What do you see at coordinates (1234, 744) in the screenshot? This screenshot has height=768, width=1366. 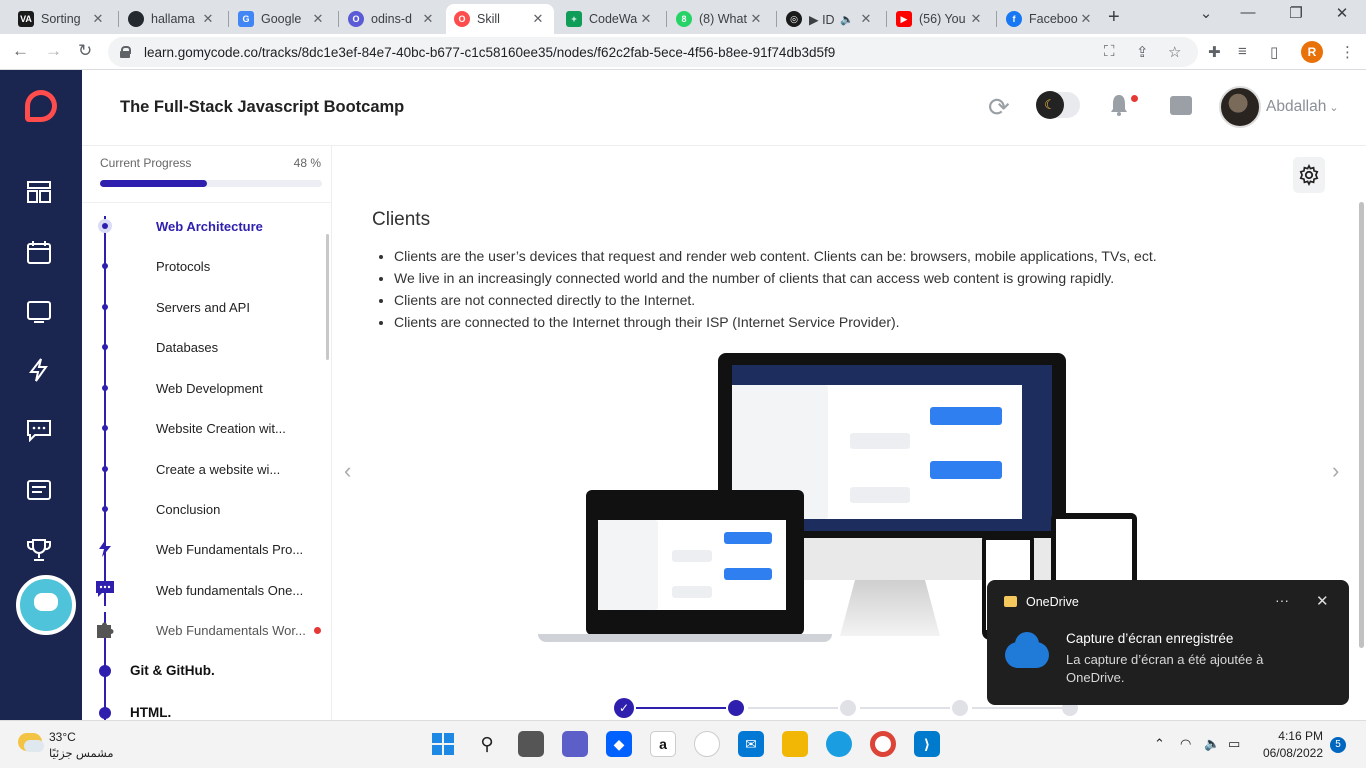 I see `battery-icon: ▭` at bounding box center [1234, 744].